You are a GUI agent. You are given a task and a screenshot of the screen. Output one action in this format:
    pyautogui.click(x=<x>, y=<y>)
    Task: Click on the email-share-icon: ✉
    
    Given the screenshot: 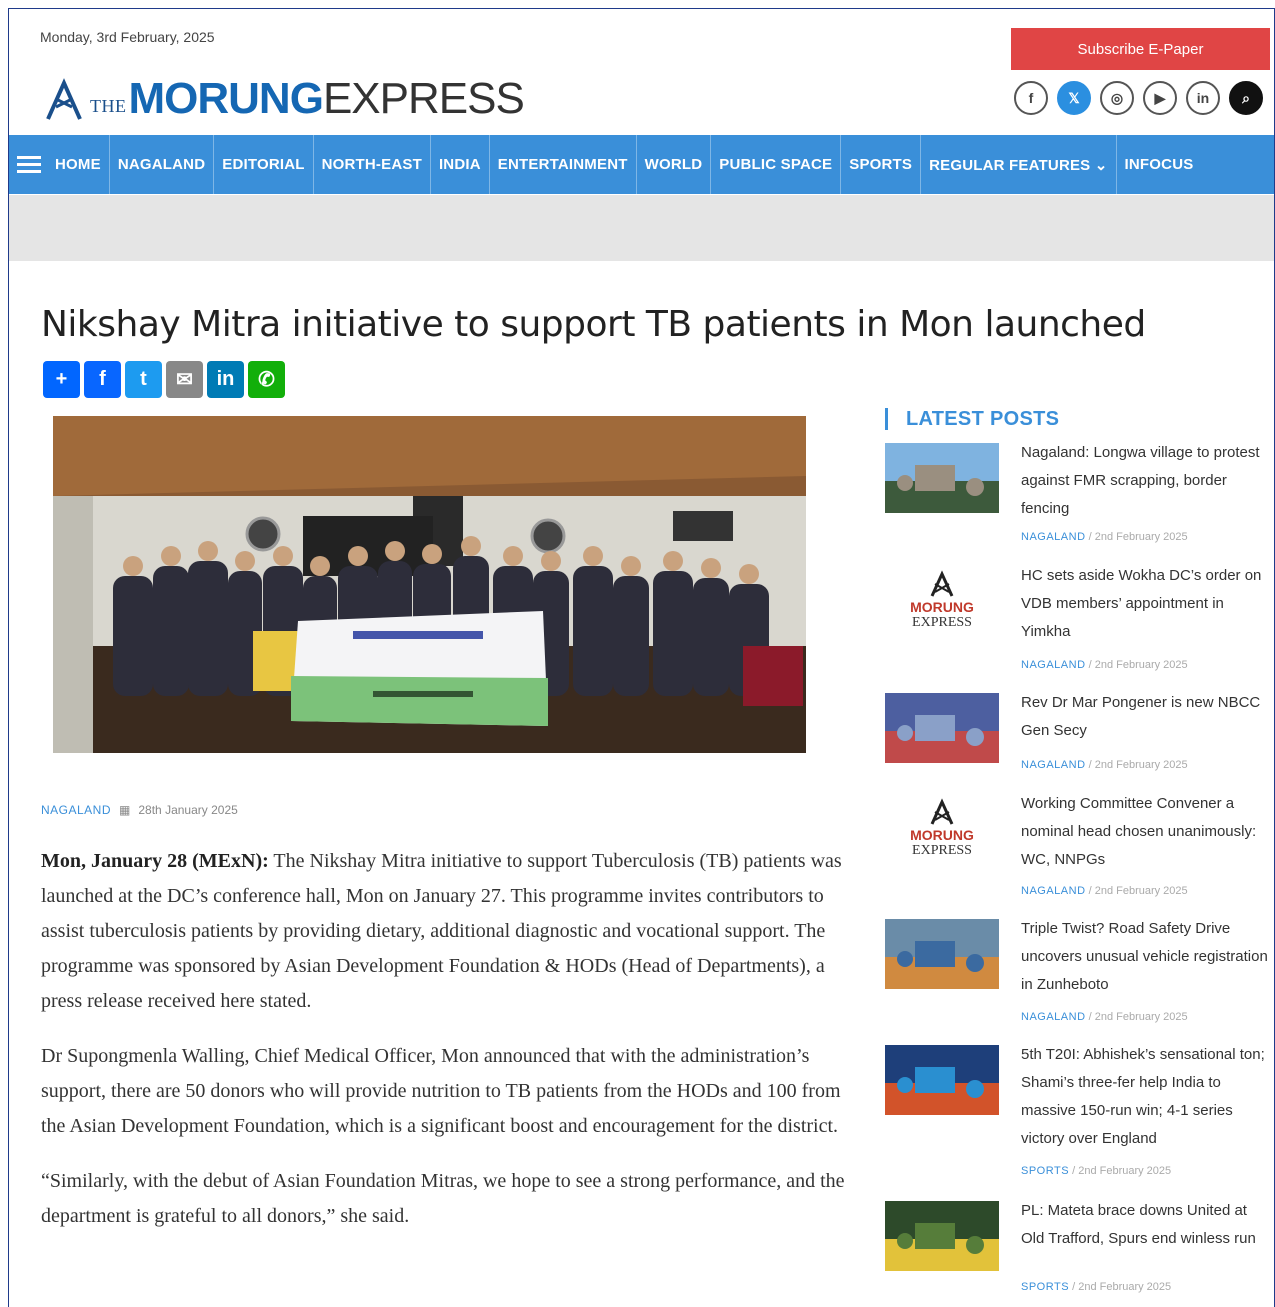 What is the action you would take?
    pyautogui.click(x=184, y=379)
    